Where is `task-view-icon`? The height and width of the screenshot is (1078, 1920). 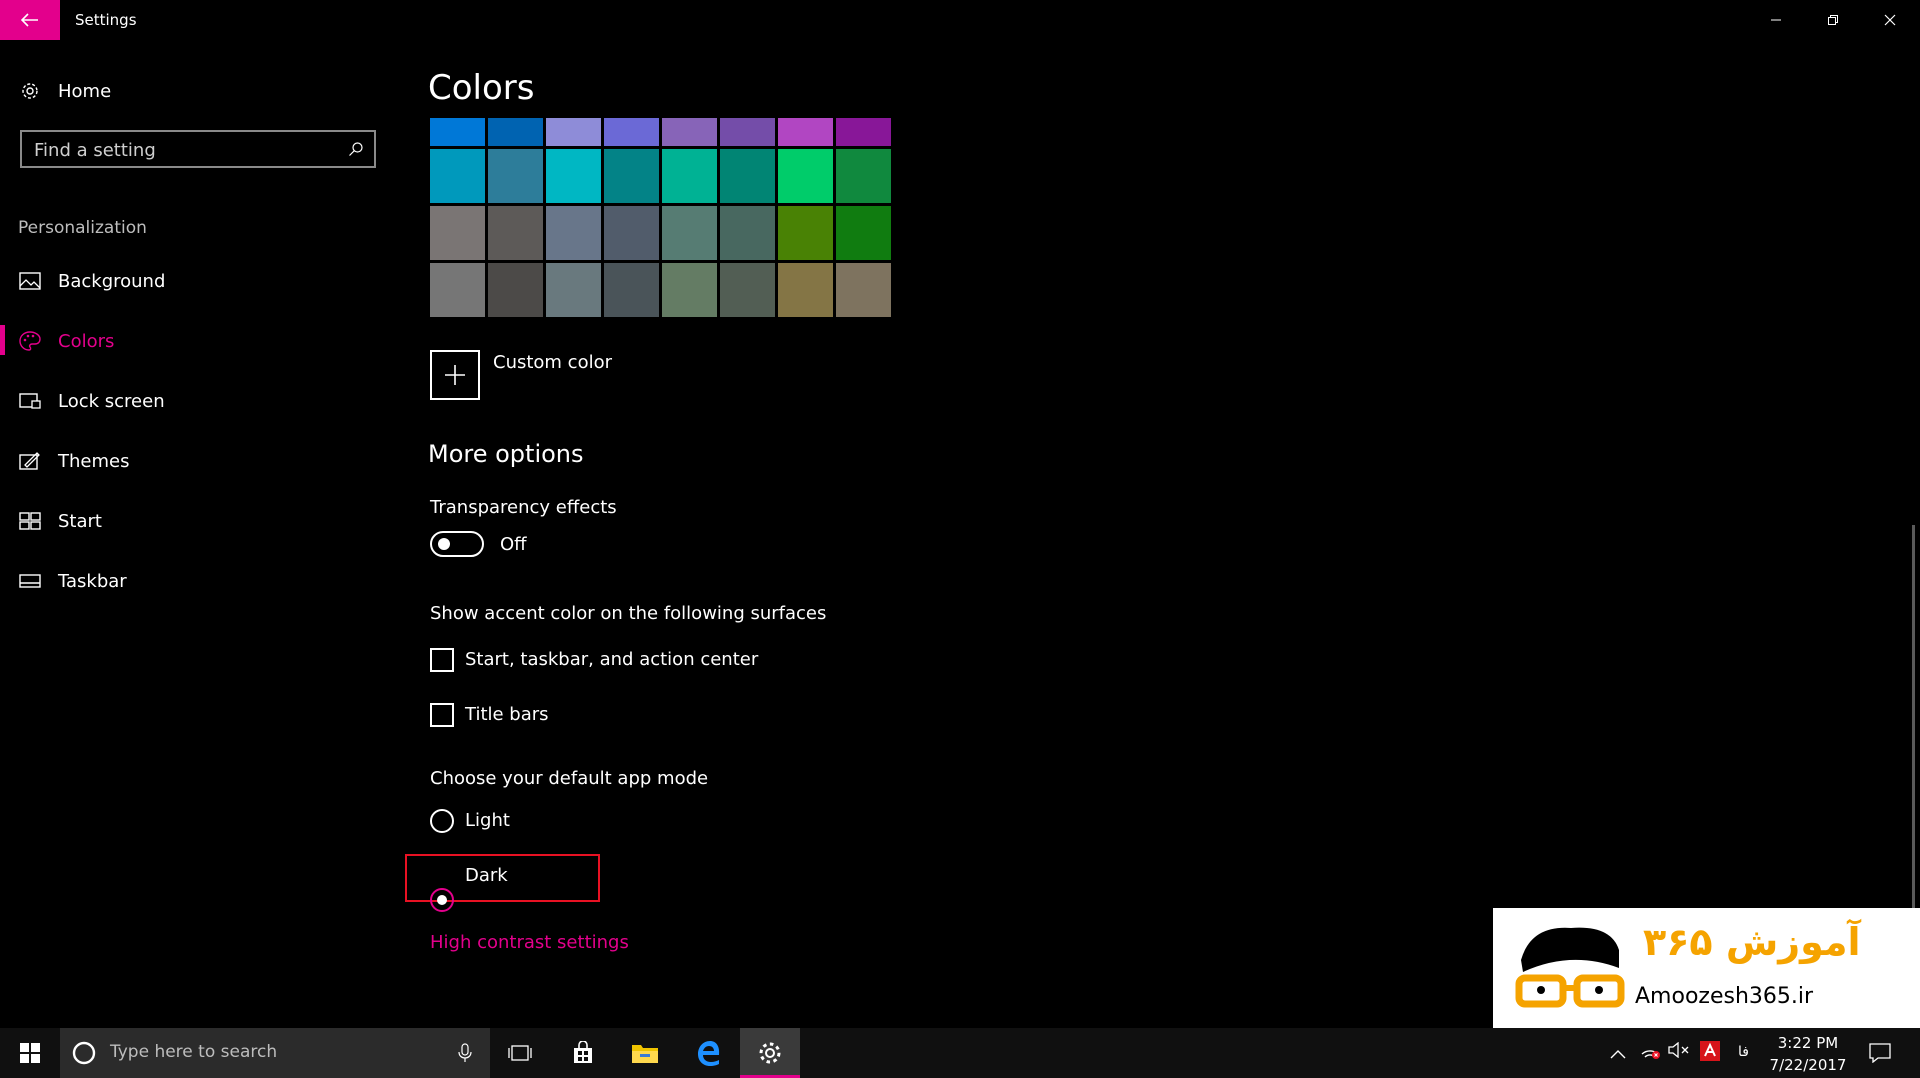 task-view-icon is located at coordinates (520, 1053).